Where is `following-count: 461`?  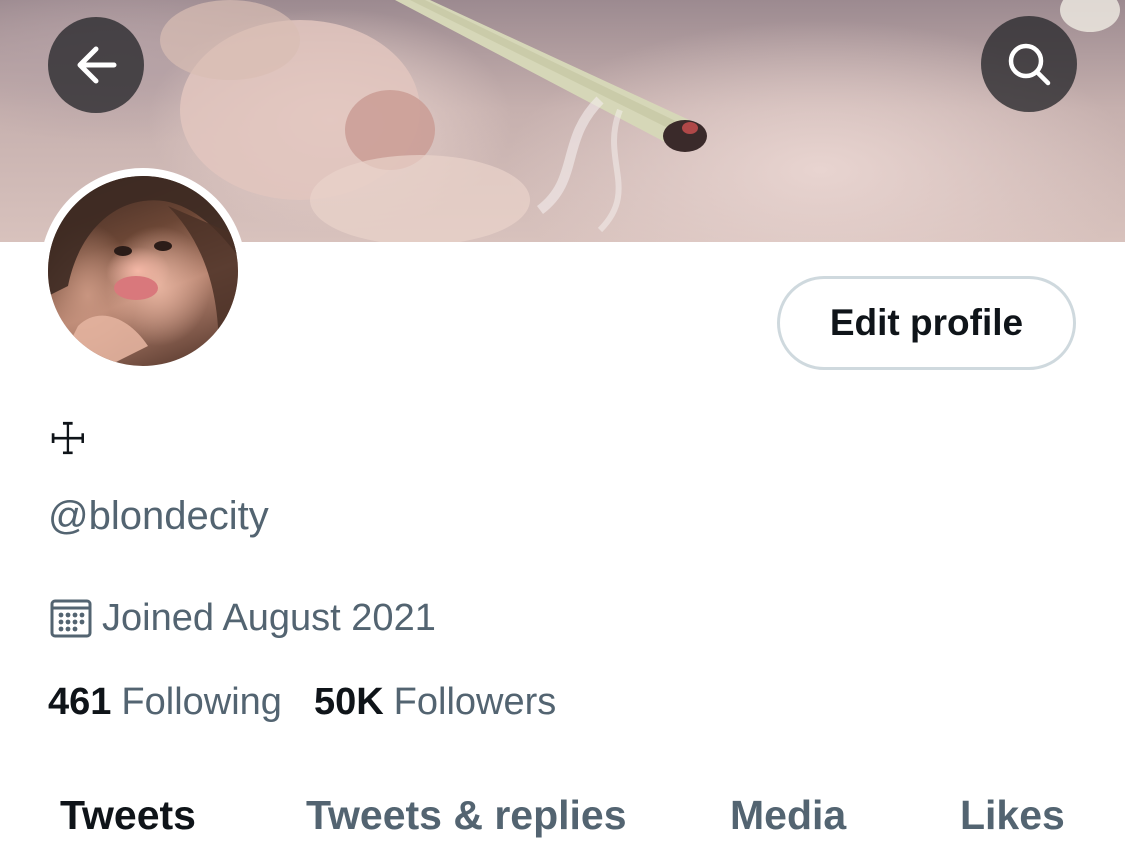 following-count: 461 is located at coordinates (80, 702).